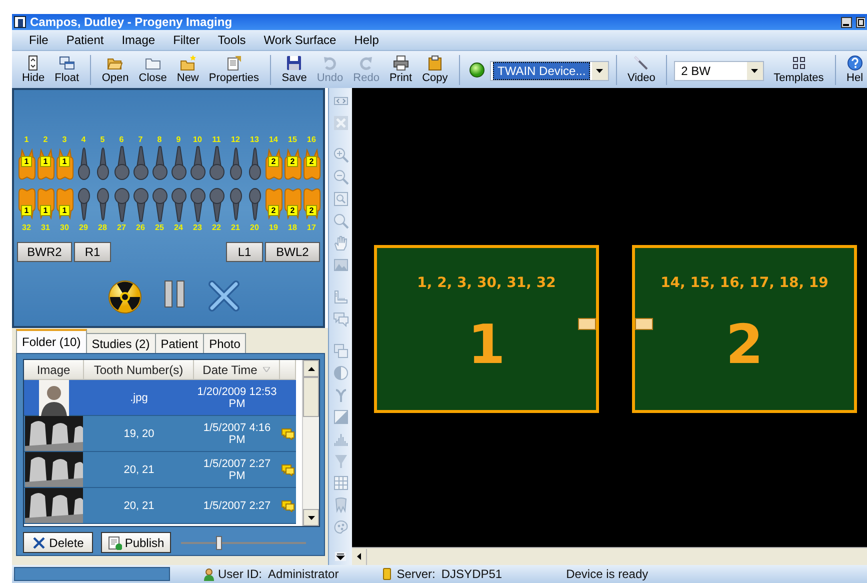 This screenshot has height=583, width=867. I want to click on tab: Patient, so click(179, 343).